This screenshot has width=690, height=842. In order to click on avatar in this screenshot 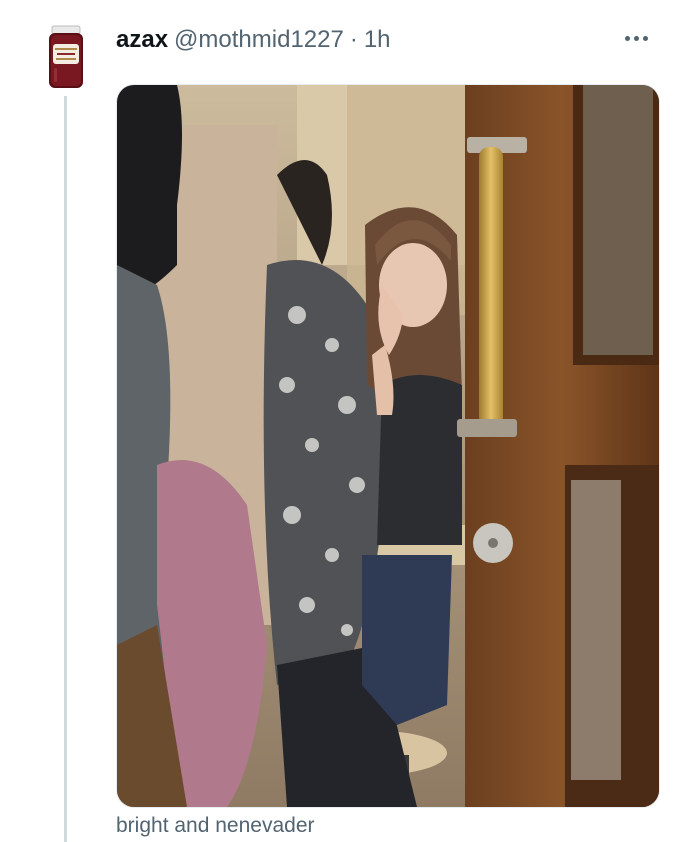, I will do `click(66, 58)`.